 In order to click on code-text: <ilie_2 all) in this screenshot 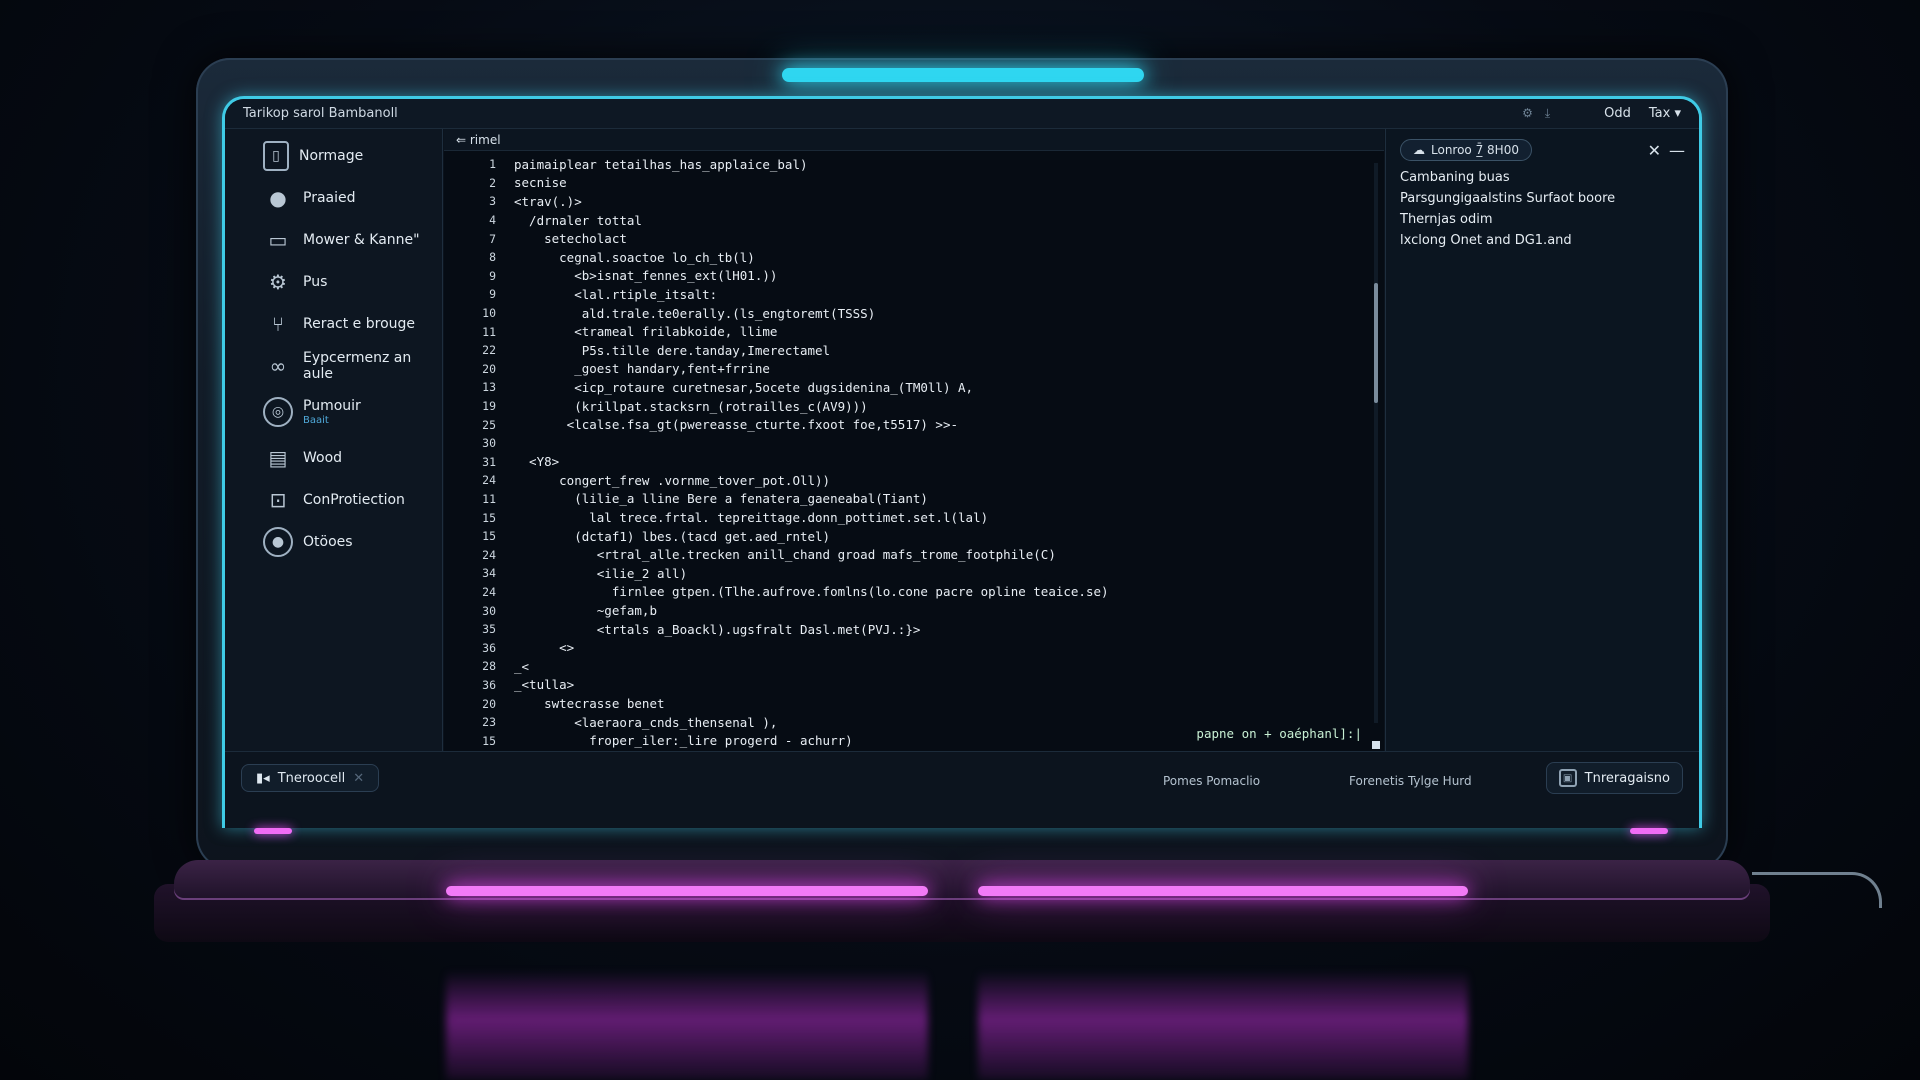, I will do `click(600, 573)`.